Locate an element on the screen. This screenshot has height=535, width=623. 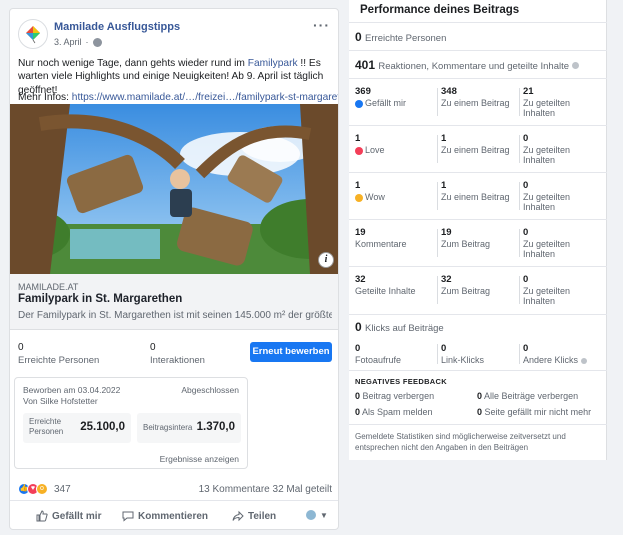
neg-hide-post: 0 Beitrag verbergen is located at coordinates (395, 396).